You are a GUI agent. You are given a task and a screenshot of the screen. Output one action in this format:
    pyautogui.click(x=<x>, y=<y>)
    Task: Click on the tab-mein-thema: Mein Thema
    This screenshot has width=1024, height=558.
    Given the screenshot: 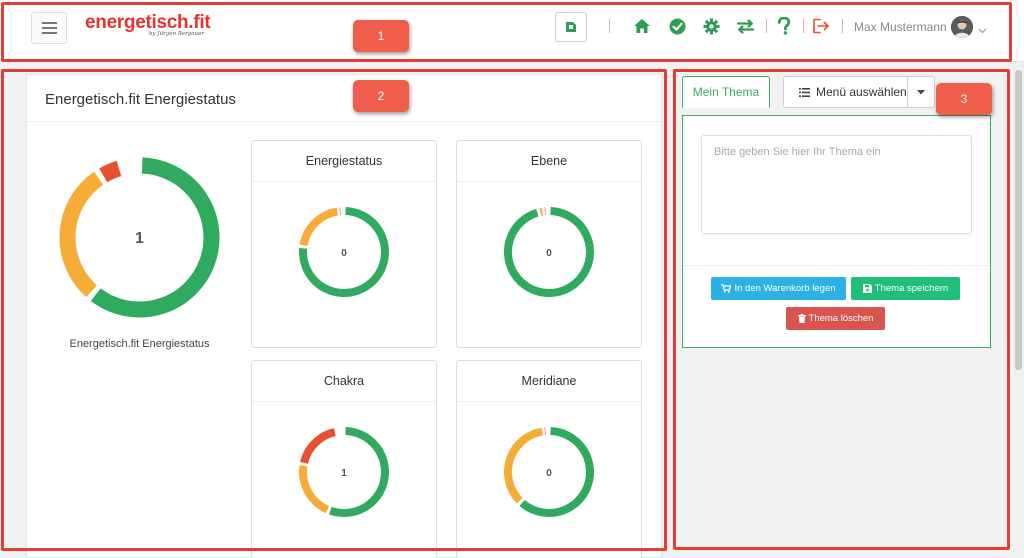 What is the action you would take?
    pyautogui.click(x=726, y=92)
    